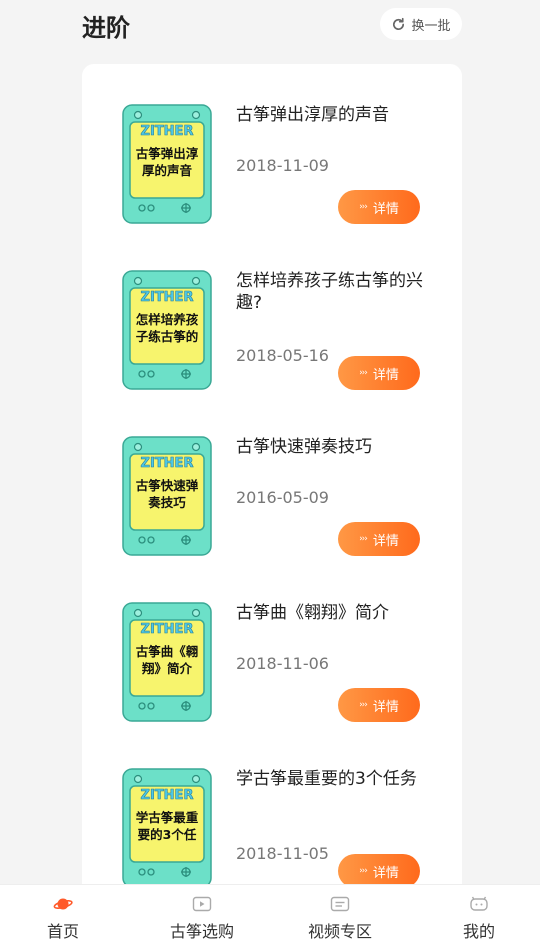 The height and width of the screenshot is (942, 540). I want to click on refresh-icon, so click(398, 24).